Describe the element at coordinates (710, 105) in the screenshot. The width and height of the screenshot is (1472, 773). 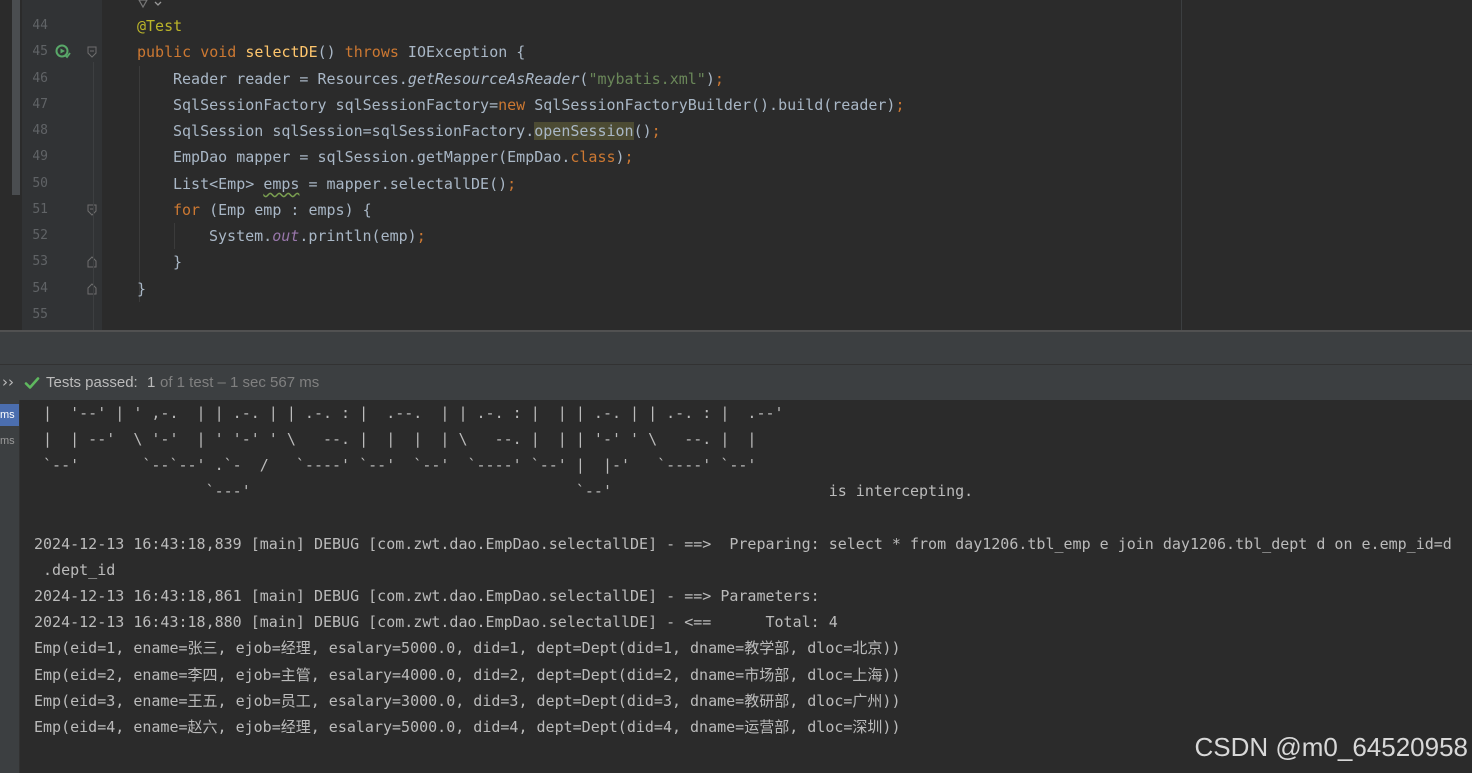
I see `code-text: SqlSessionFactoryBuilder().build(reader)` at that location.